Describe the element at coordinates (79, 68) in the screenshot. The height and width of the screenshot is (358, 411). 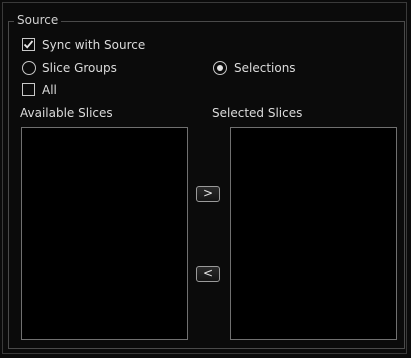
I see `slice-groups-label: Slice Groups` at that location.